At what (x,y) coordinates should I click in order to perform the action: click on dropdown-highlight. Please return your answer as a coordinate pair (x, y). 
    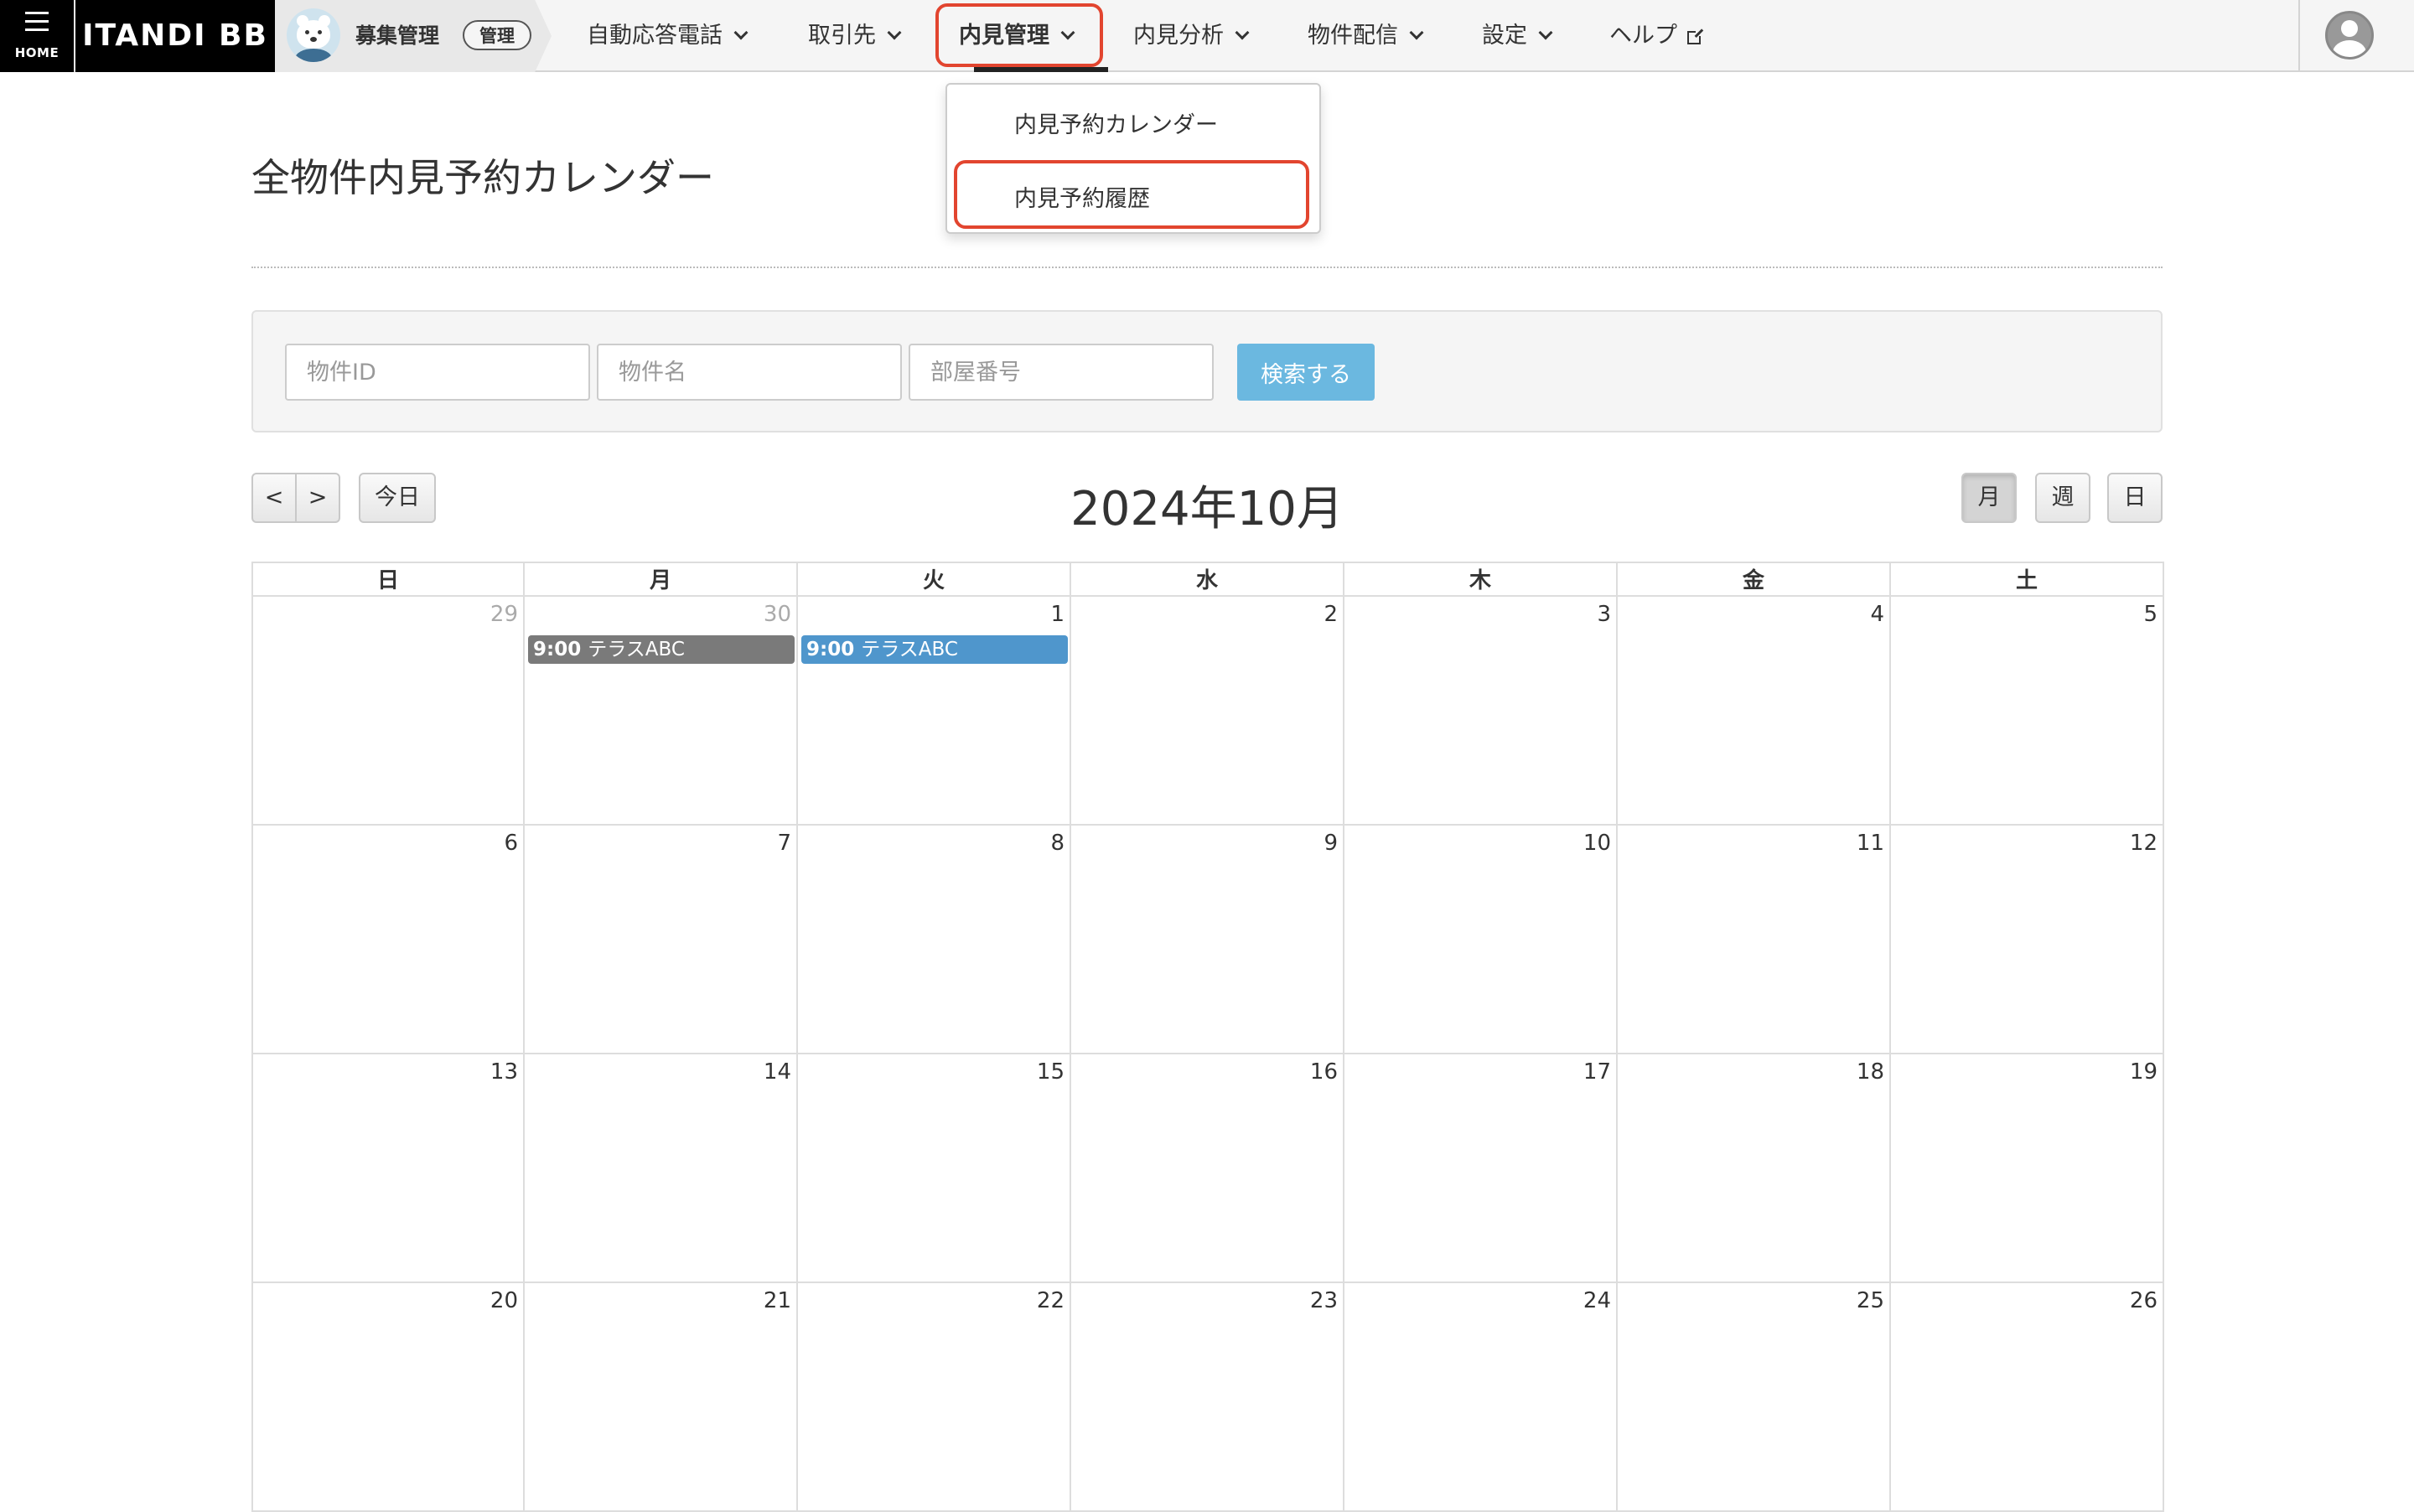
    Looking at the image, I should click on (1132, 194).